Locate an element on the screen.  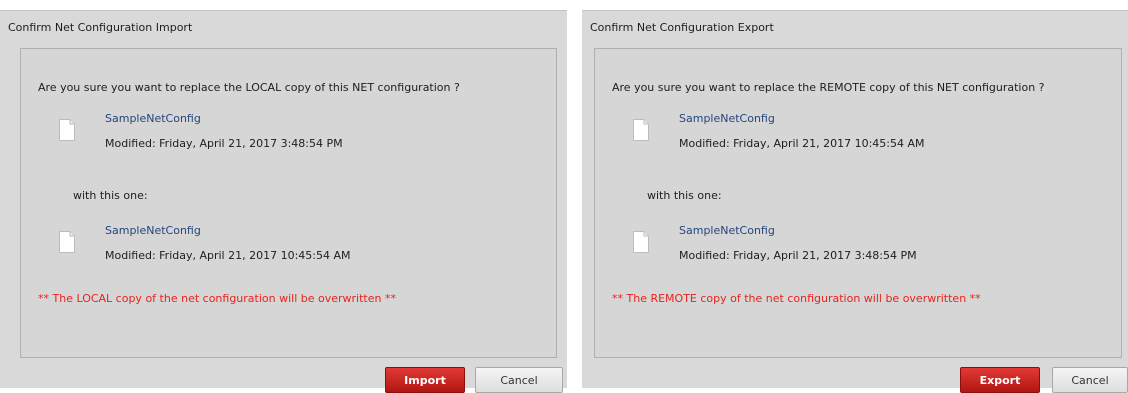
dialog-title: Confirm Net Configuration Import is located at coordinates (100, 27).